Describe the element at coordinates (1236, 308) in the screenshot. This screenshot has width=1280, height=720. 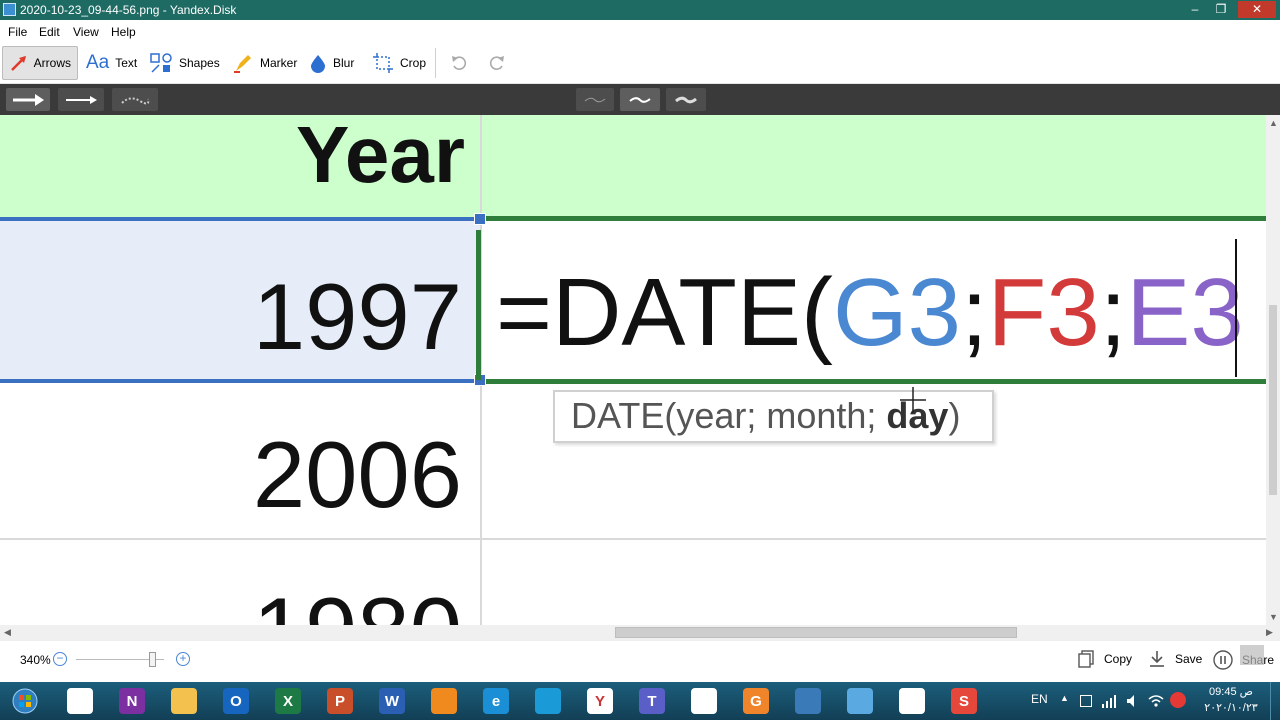
I see `text-cursor` at that location.